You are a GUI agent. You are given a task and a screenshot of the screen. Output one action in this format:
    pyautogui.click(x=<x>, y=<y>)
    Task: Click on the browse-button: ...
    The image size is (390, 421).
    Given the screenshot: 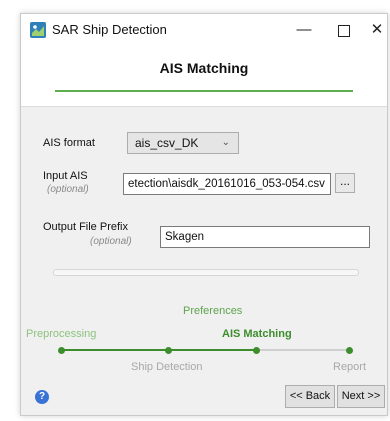 What is the action you would take?
    pyautogui.click(x=345, y=183)
    